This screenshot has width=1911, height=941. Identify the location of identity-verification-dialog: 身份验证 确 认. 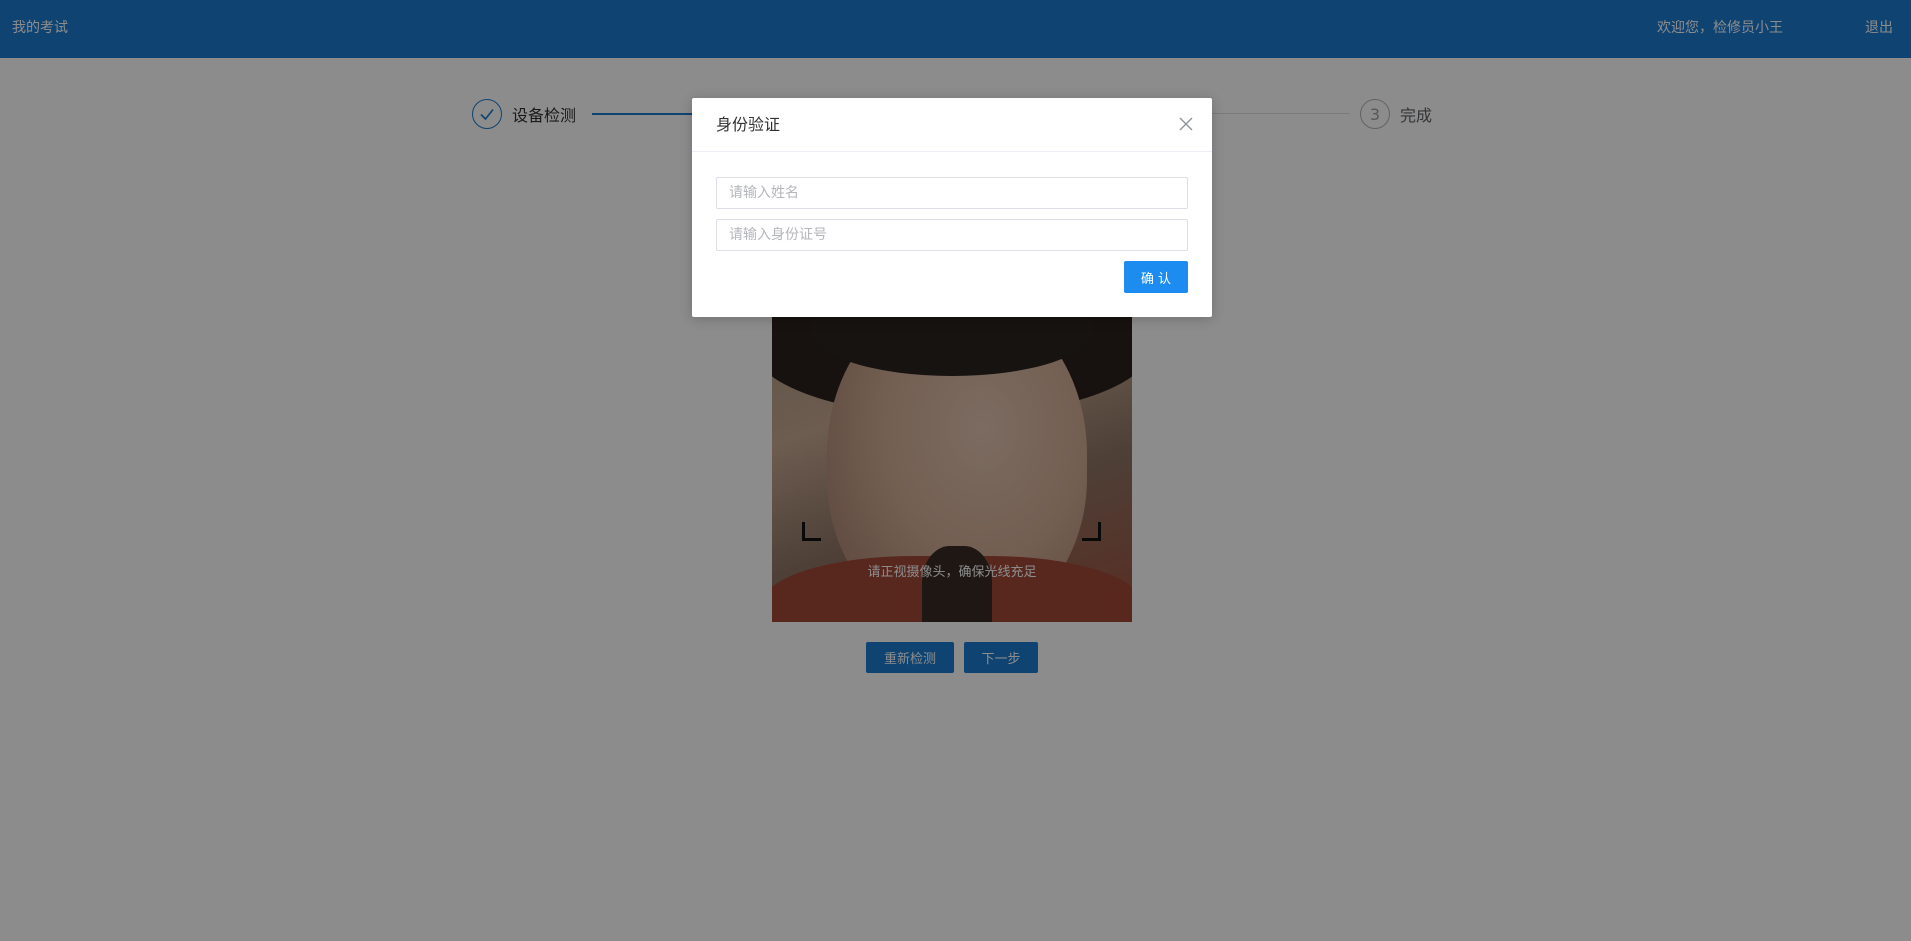
(952, 207).